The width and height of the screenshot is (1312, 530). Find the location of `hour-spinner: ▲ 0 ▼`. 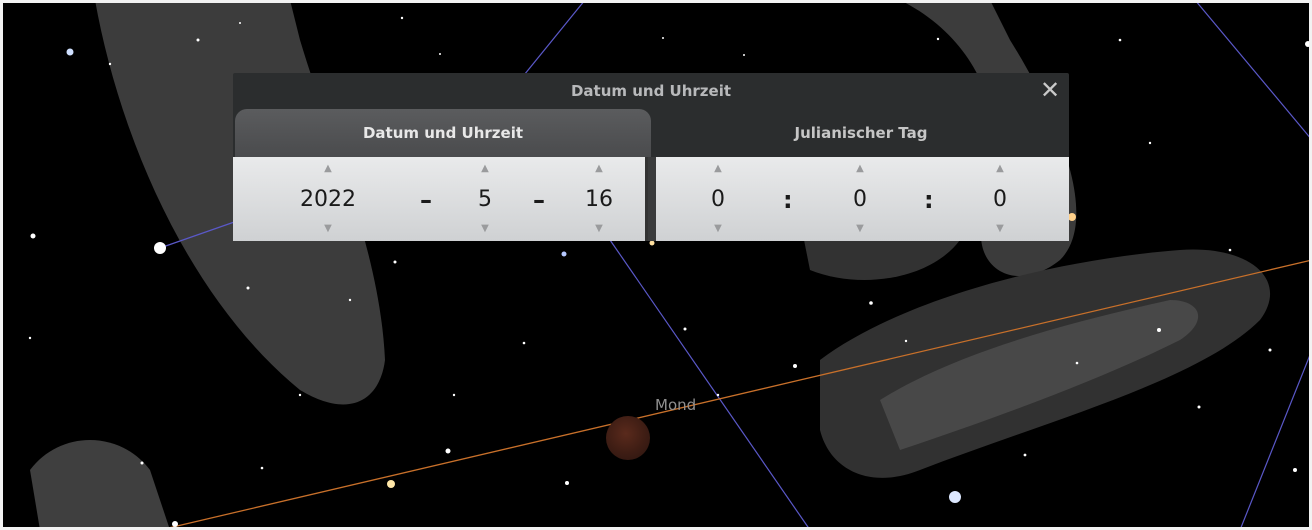

hour-spinner: ▲ 0 ▼ is located at coordinates (718, 199).